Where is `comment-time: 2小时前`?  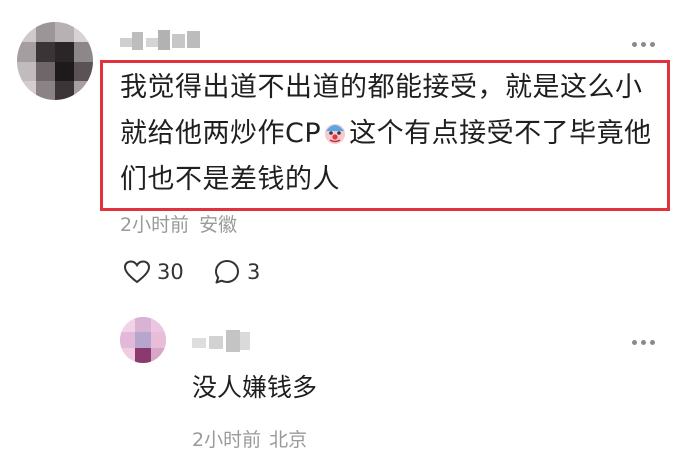 comment-time: 2小时前 is located at coordinates (155, 225).